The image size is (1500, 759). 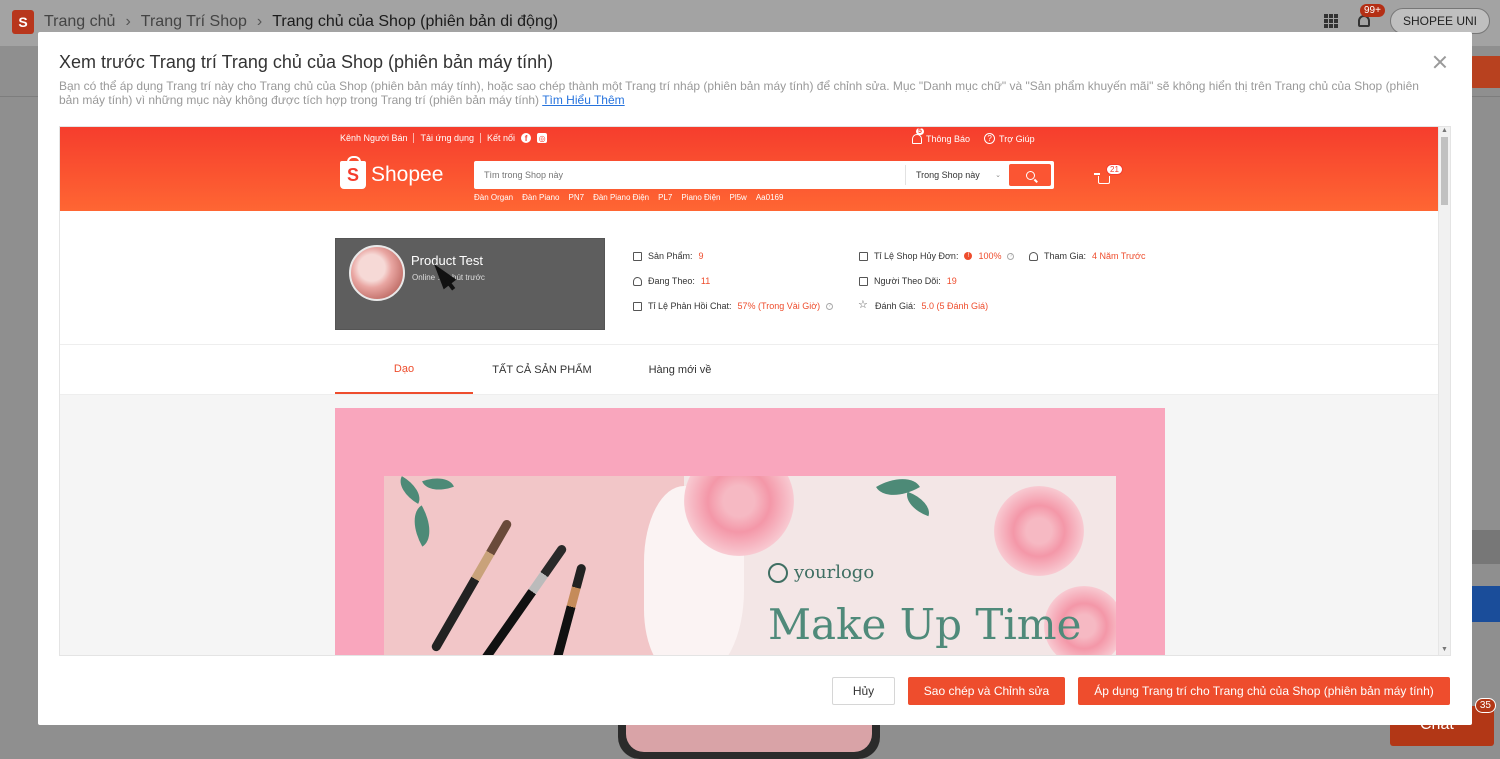 I want to click on stat-following: Đang Theo: 11, so click(x=746, y=281).